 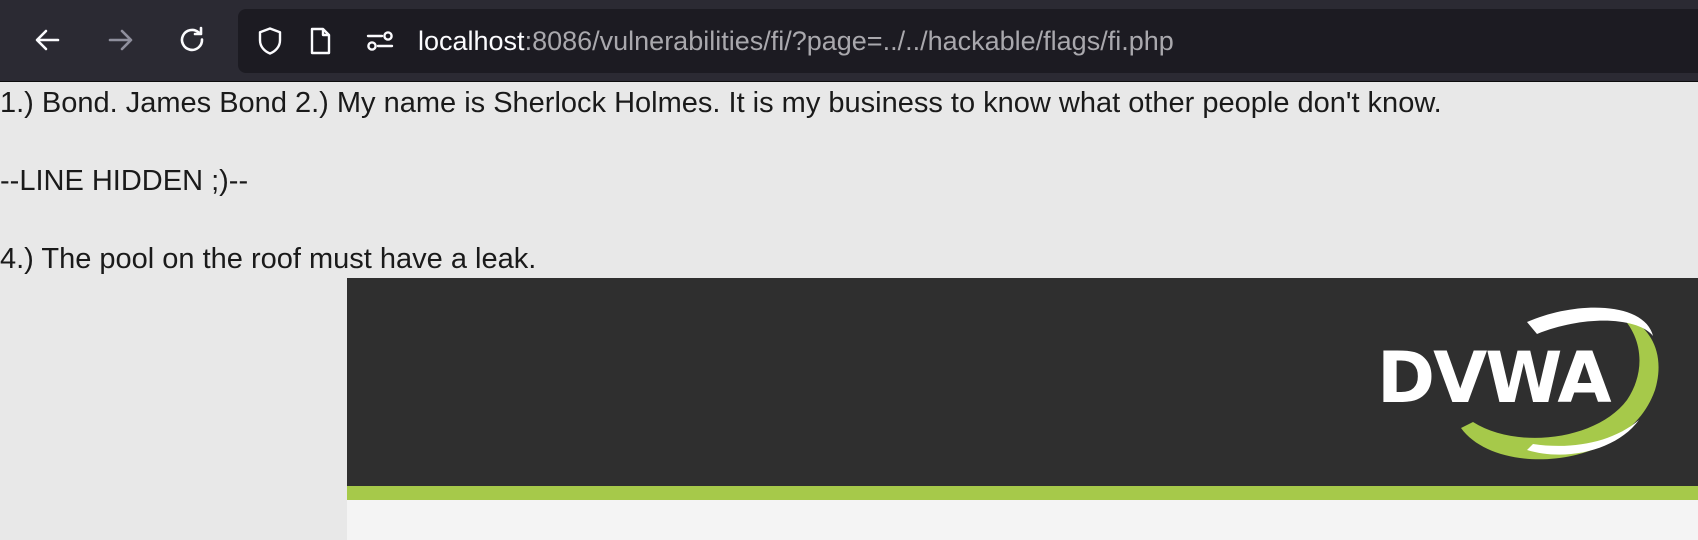 What do you see at coordinates (1022, 493) in the screenshot?
I see `header-accent-bar` at bounding box center [1022, 493].